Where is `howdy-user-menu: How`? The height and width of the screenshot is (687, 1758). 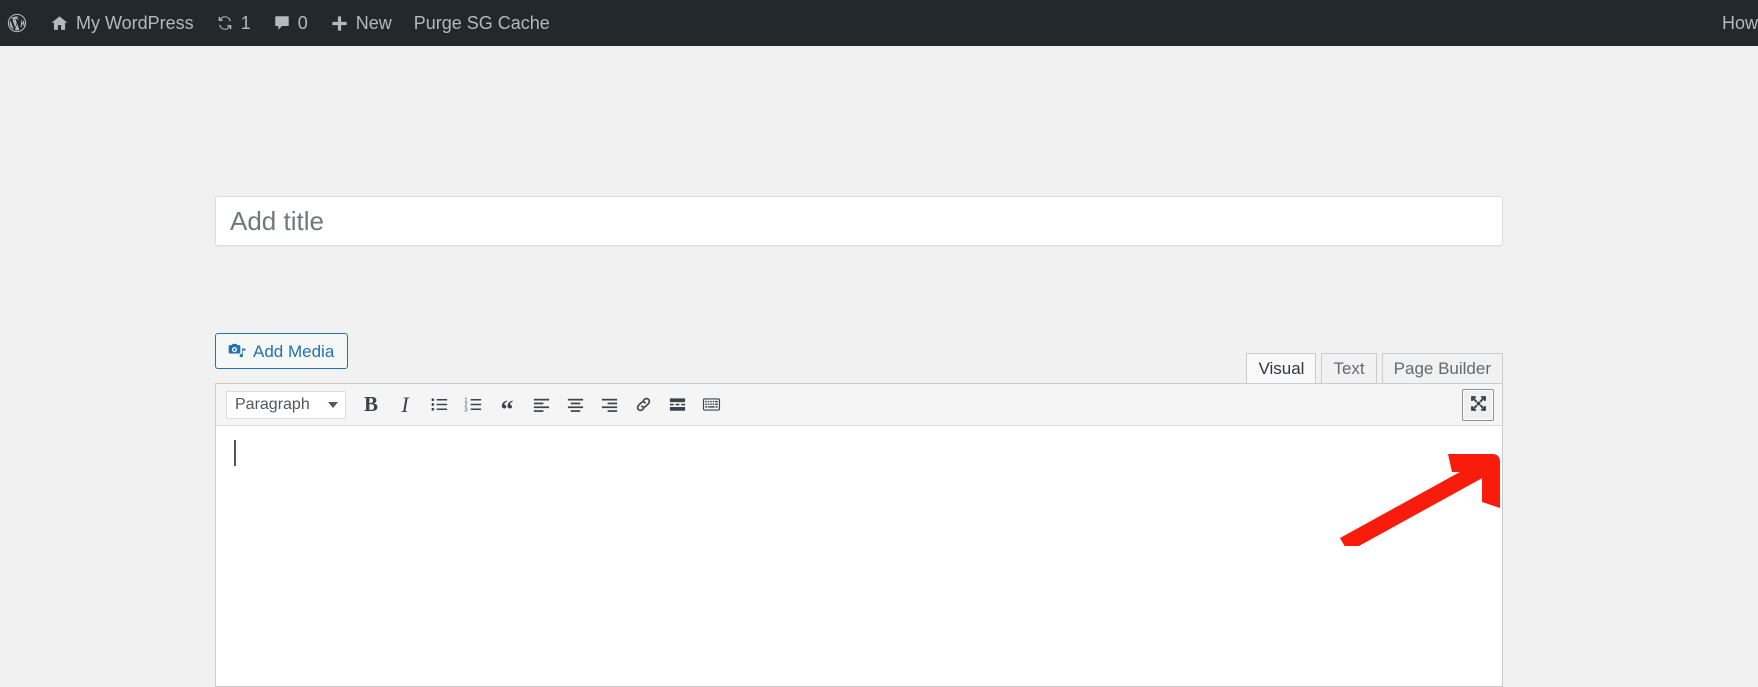 howdy-user-menu: How is located at coordinates (1734, 23).